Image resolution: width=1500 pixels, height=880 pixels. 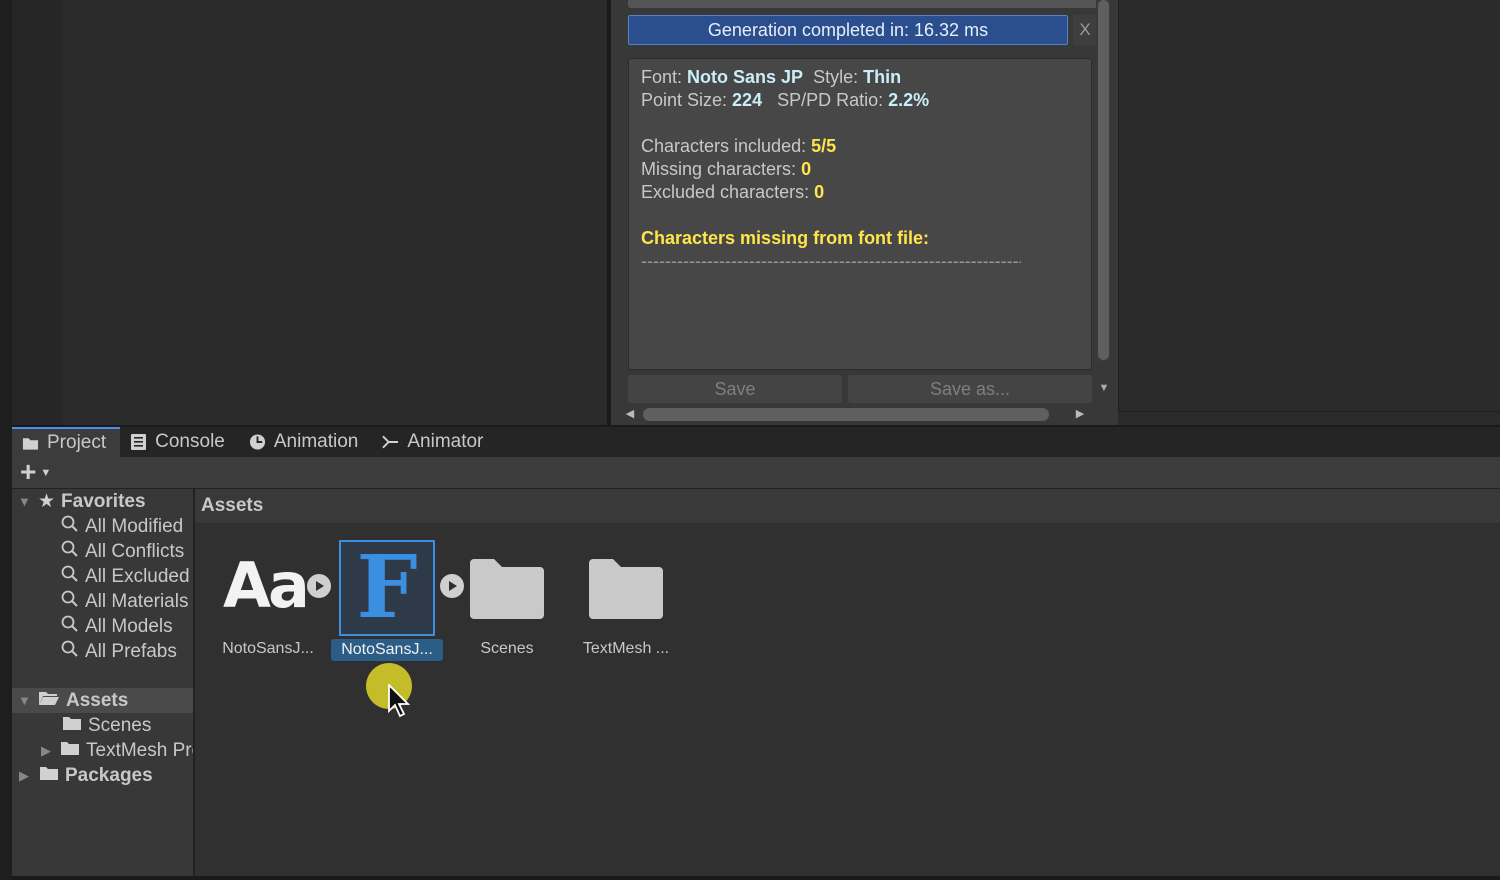 What do you see at coordinates (131, 651) in the screenshot?
I see `tree-item-label: All Prefabs` at bounding box center [131, 651].